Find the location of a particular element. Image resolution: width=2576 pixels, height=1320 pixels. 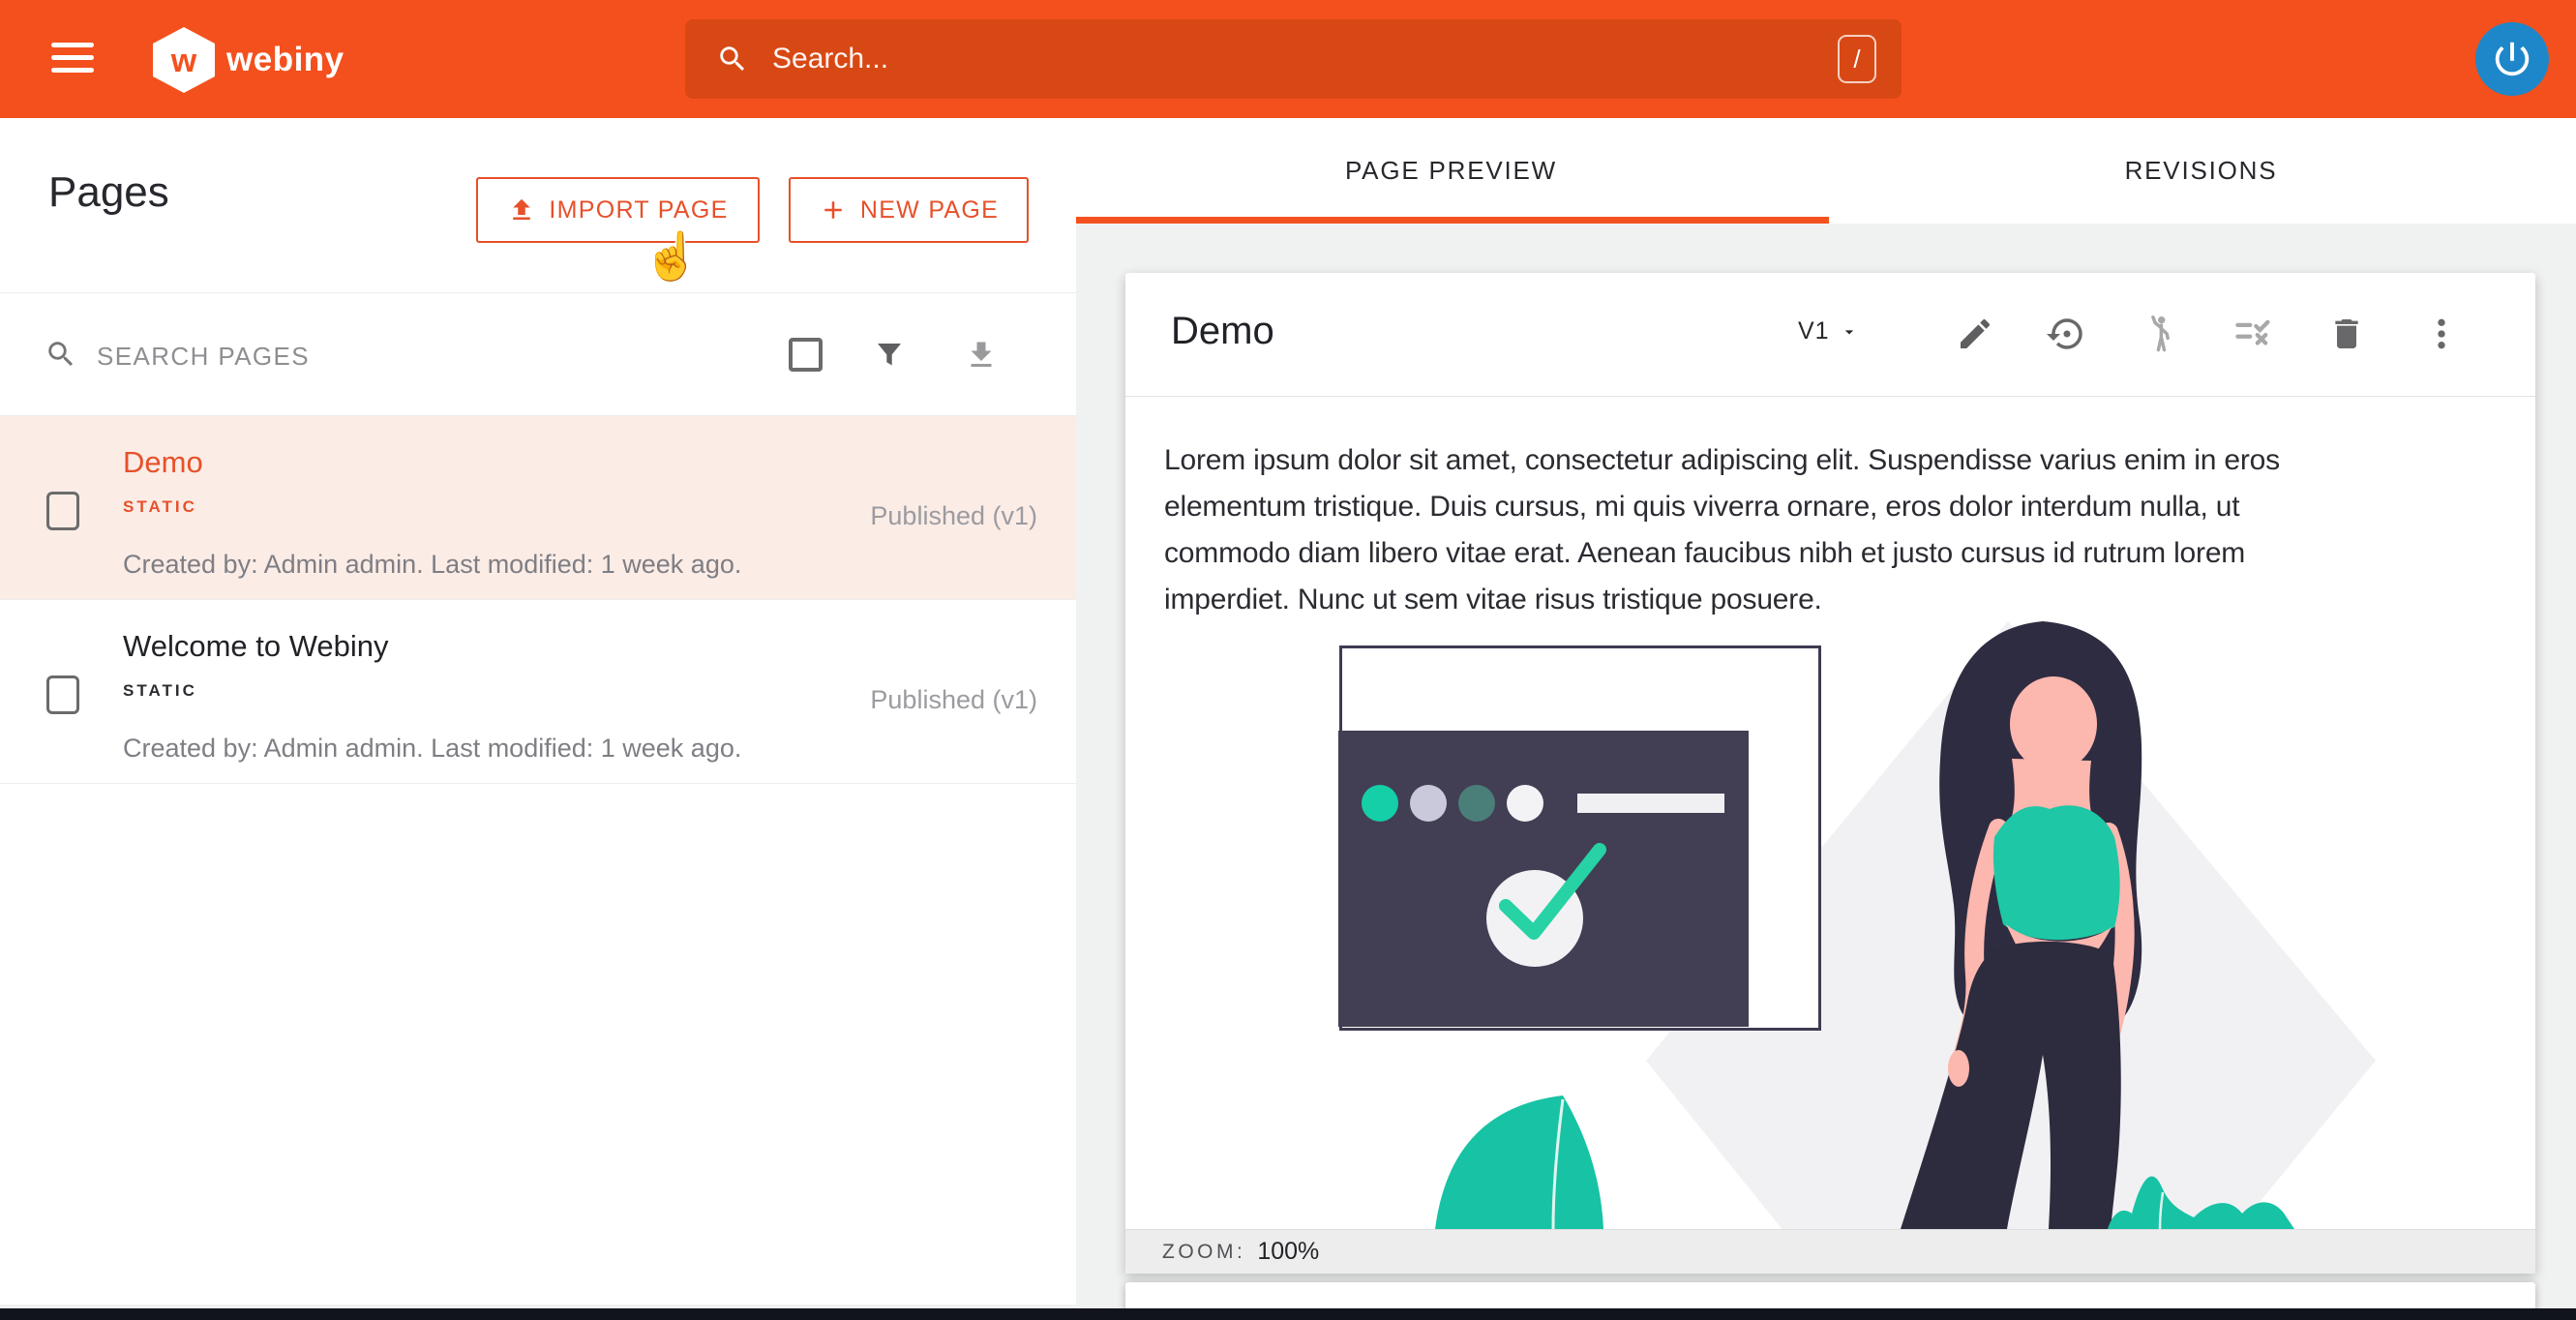

app-header: w webiny Search... / is located at coordinates (1288, 59).